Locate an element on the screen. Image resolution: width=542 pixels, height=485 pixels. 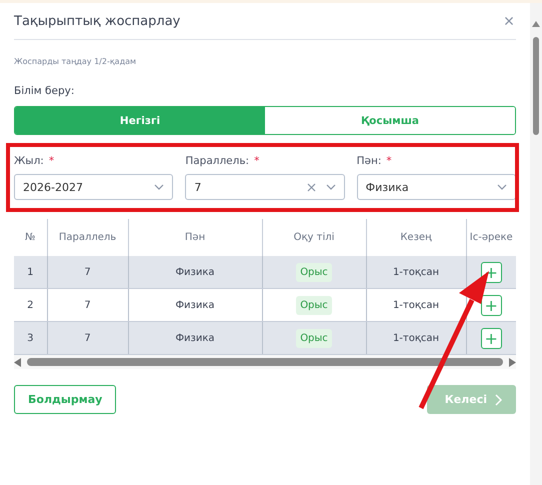
scroll-left-icon is located at coordinates (17, 362).